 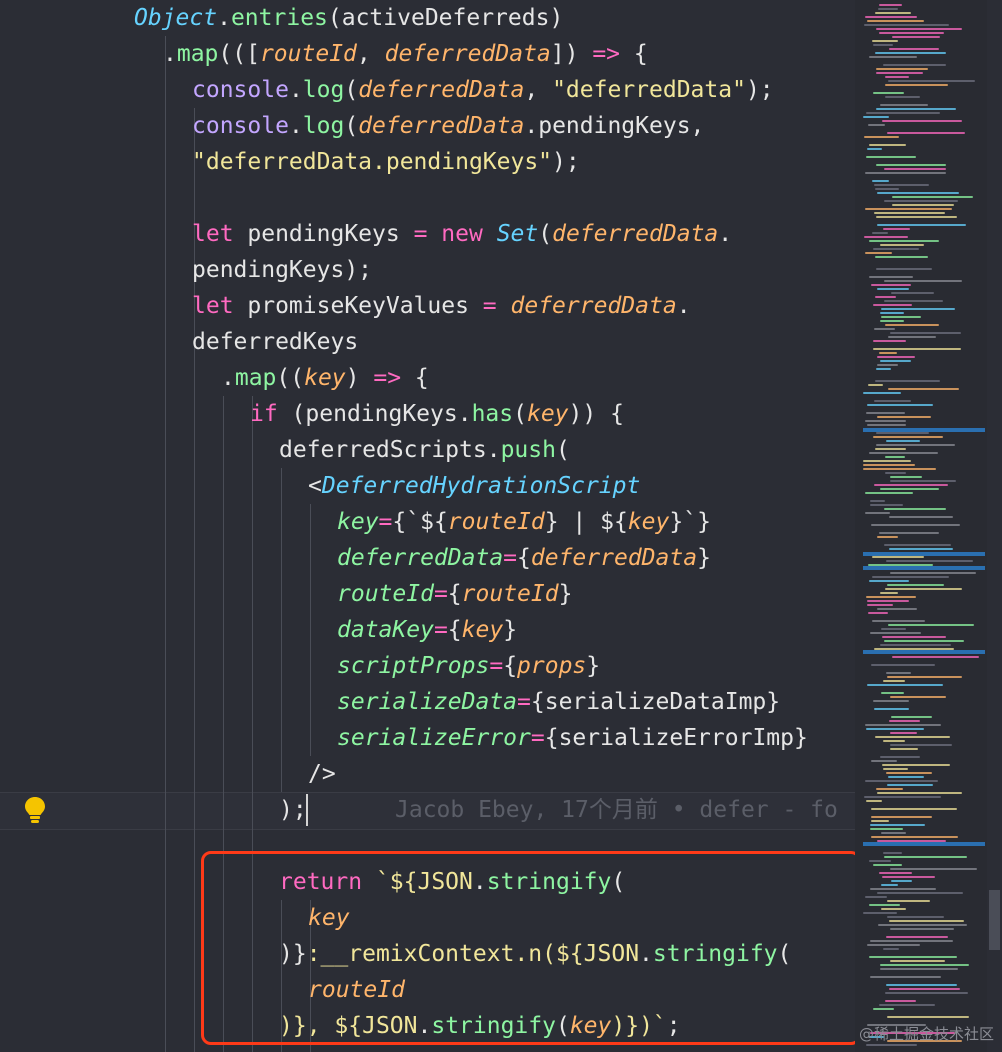 What do you see at coordinates (448, 126) in the screenshot?
I see `code-line: console.log(deferredData.pendingKeys,` at bounding box center [448, 126].